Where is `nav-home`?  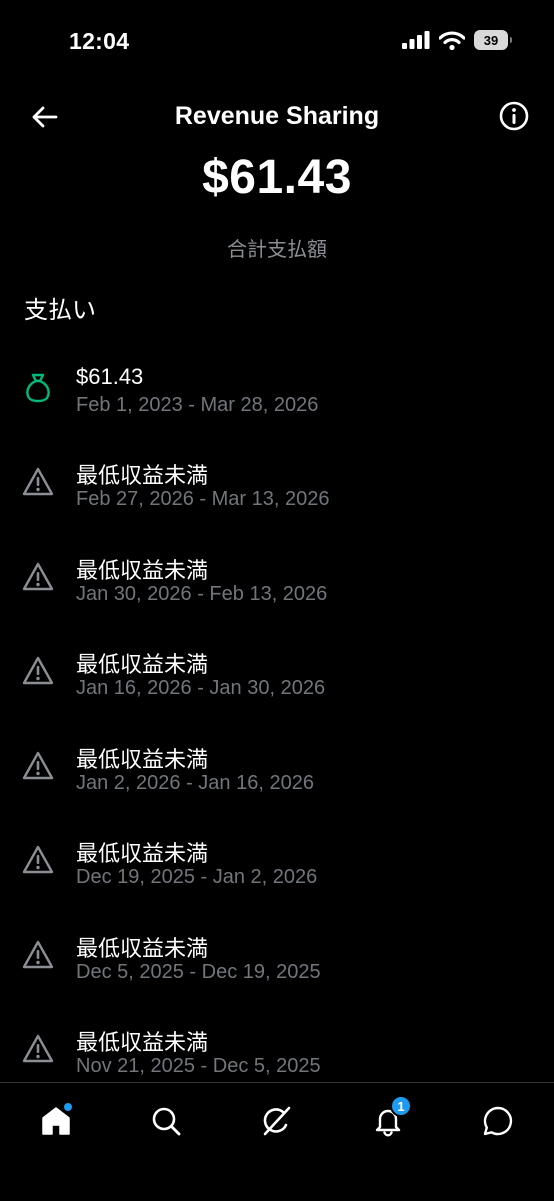
nav-home is located at coordinates (56, 1121).